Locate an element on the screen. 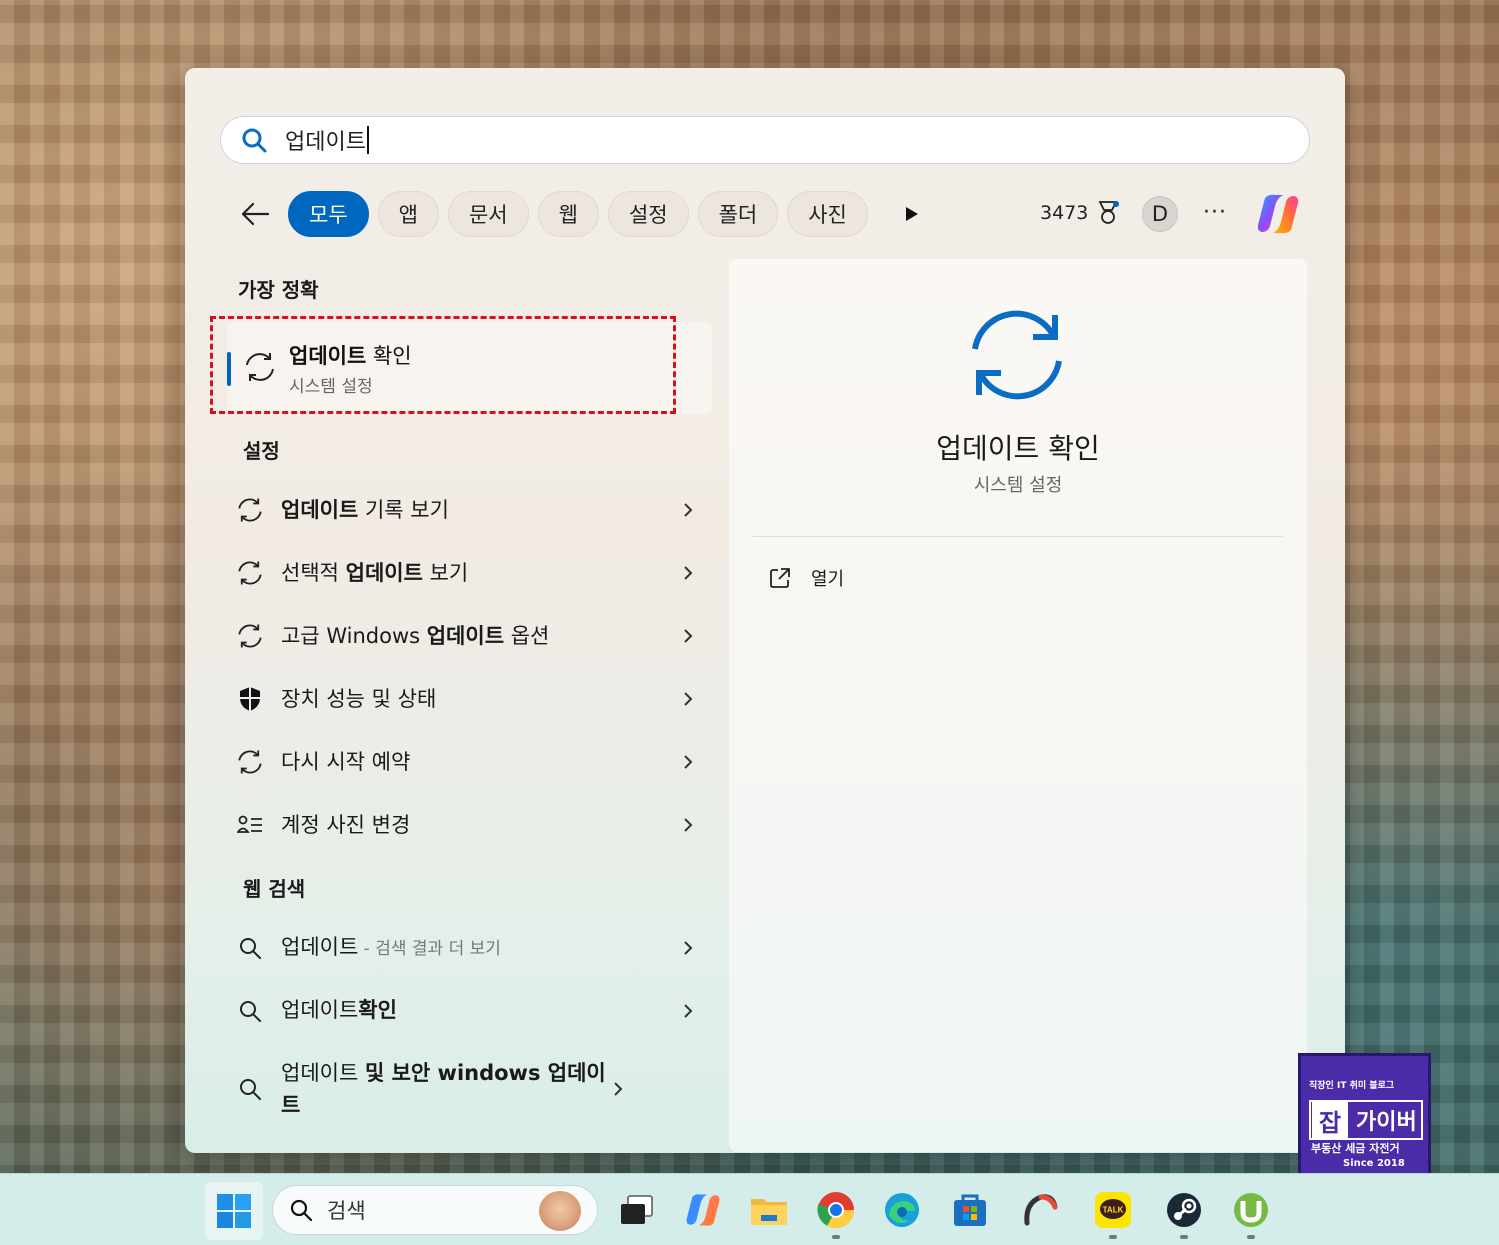 The width and height of the screenshot is (1499, 1245). rewards-points: 3473 is located at coordinates (1080, 213).